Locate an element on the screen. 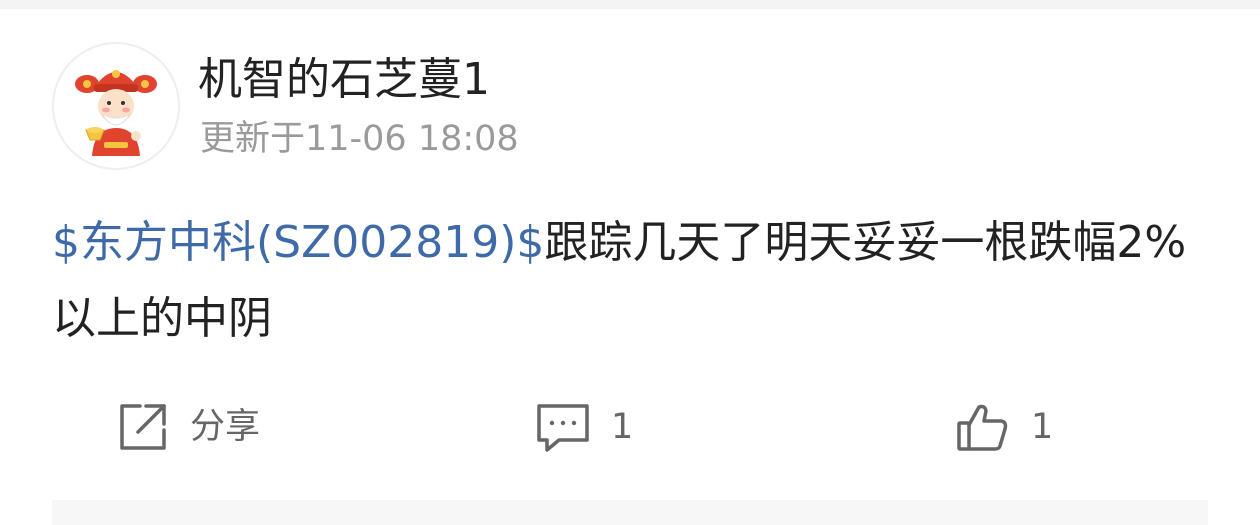  god-of-wealth-avatar-icon is located at coordinates (116, 113).